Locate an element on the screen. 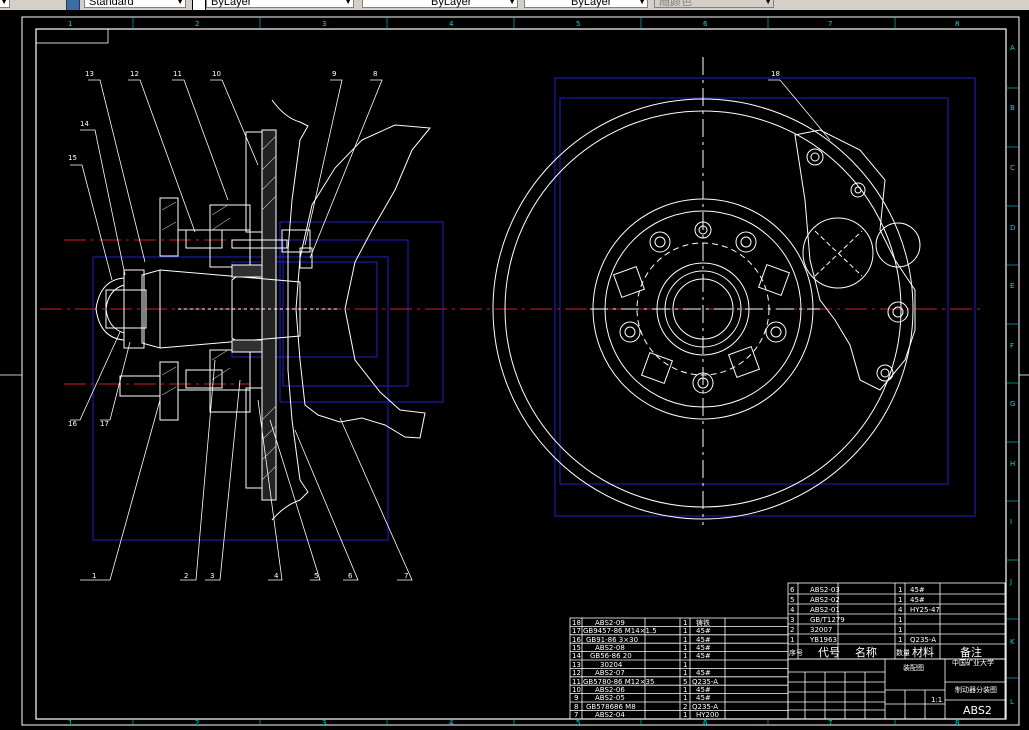 This screenshot has width=1029, height=730. part-row-code: ABS2-01 is located at coordinates (825, 610).